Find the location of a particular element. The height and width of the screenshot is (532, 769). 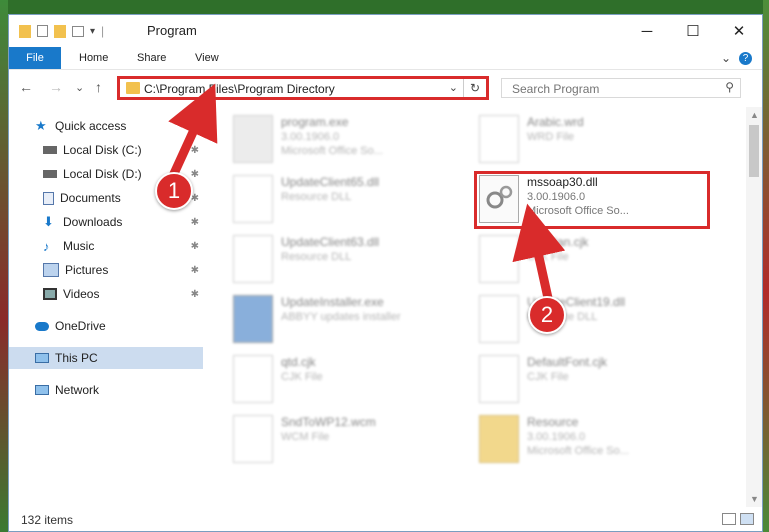

sidebar-item-label: OneDrive is located at coordinates (80, 326).